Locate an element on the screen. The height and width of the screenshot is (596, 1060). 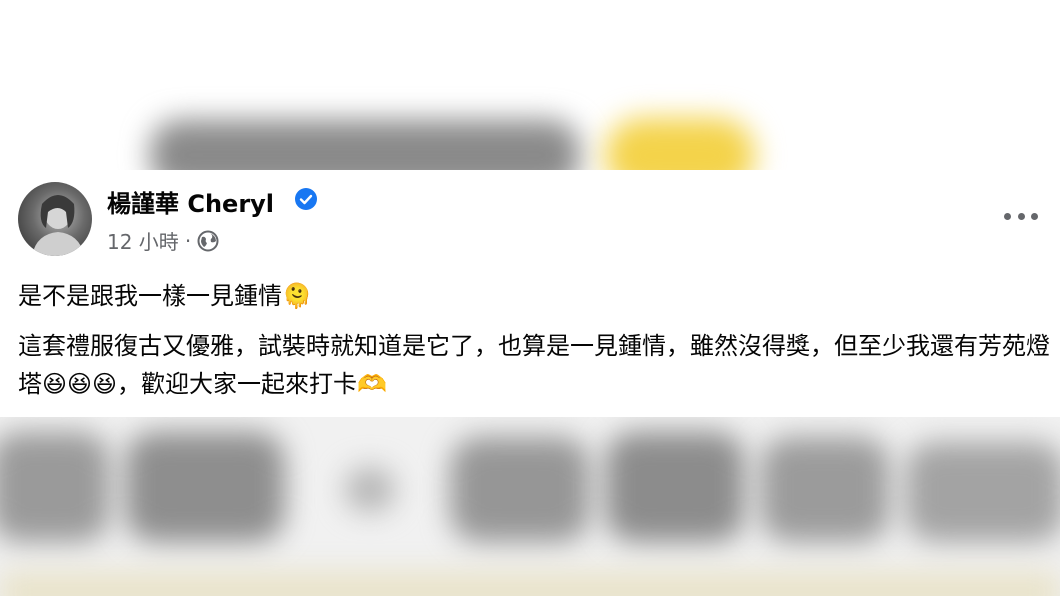
more-options-icon is located at coordinates (1021, 216).